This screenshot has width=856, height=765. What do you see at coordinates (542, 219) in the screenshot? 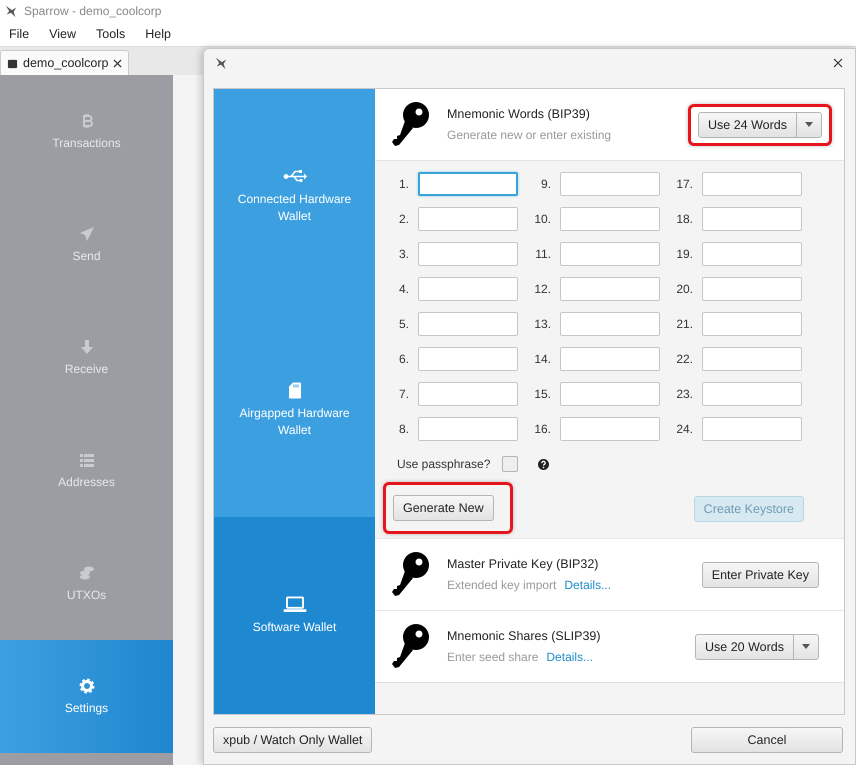
I see `word-number: 10.` at bounding box center [542, 219].